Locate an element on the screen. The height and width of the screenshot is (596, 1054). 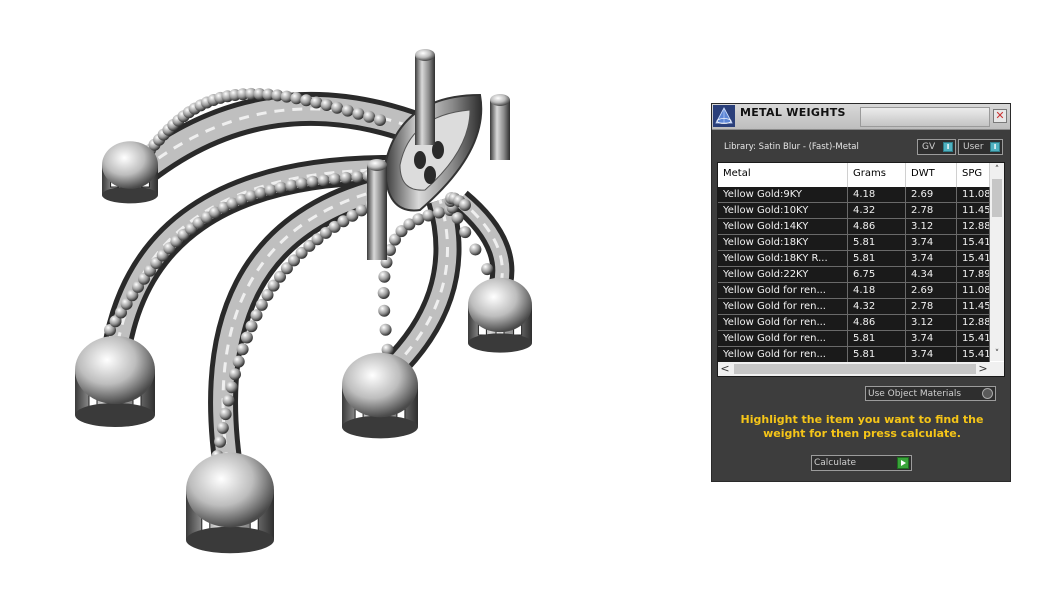
radio-indicator-icon is located at coordinates (987, 393).